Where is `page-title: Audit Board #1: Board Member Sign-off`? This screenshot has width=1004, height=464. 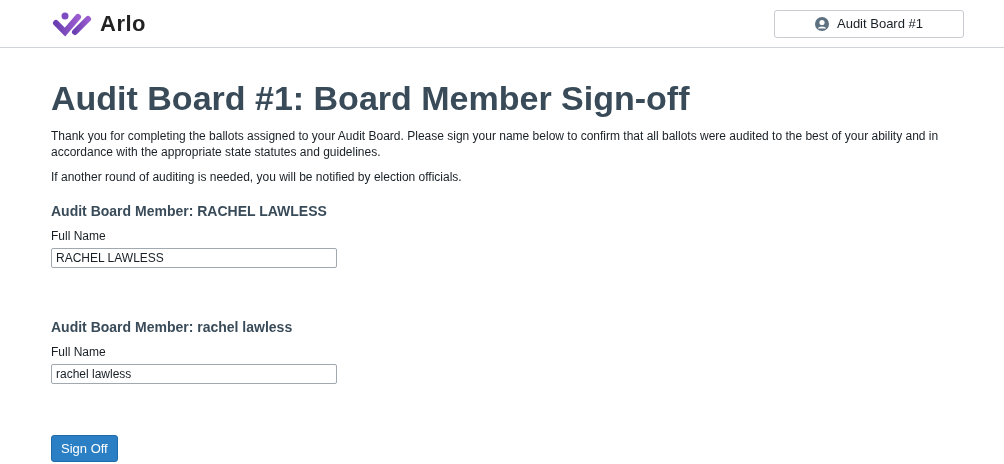
page-title: Audit Board #1: Board Member Sign-off is located at coordinates (371, 98).